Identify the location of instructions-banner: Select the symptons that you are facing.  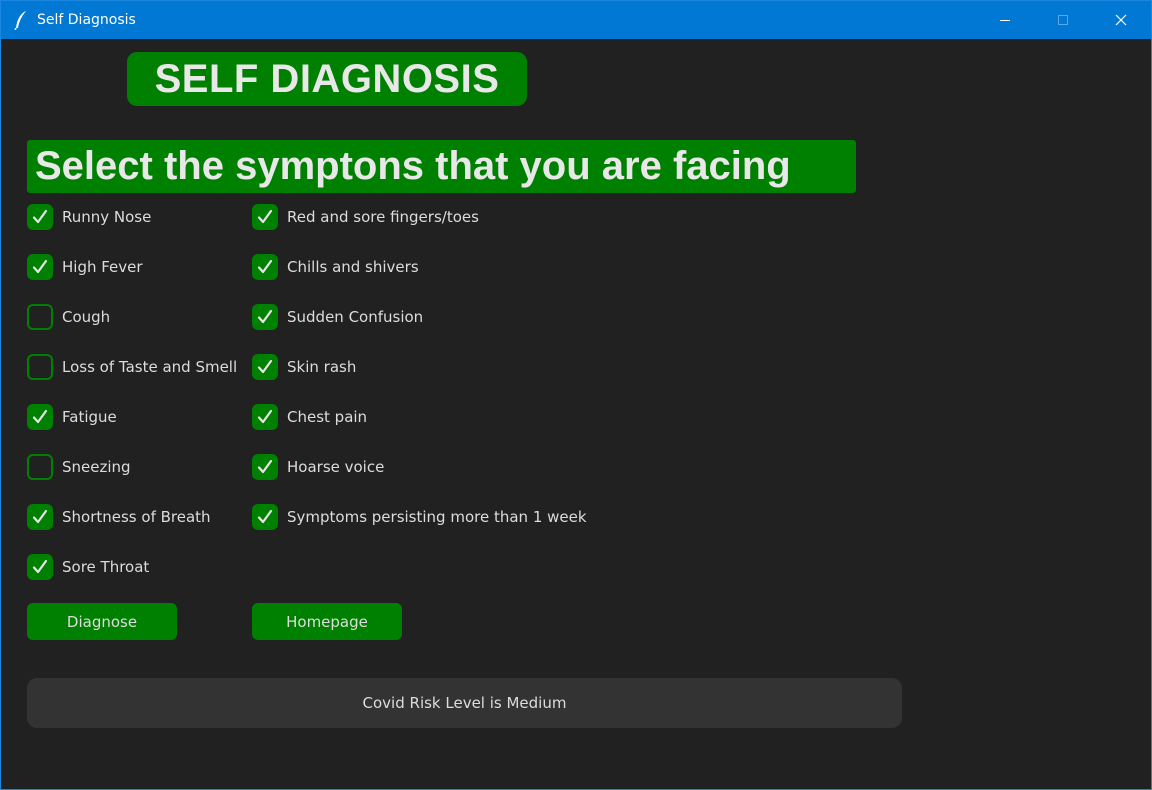
(441, 166).